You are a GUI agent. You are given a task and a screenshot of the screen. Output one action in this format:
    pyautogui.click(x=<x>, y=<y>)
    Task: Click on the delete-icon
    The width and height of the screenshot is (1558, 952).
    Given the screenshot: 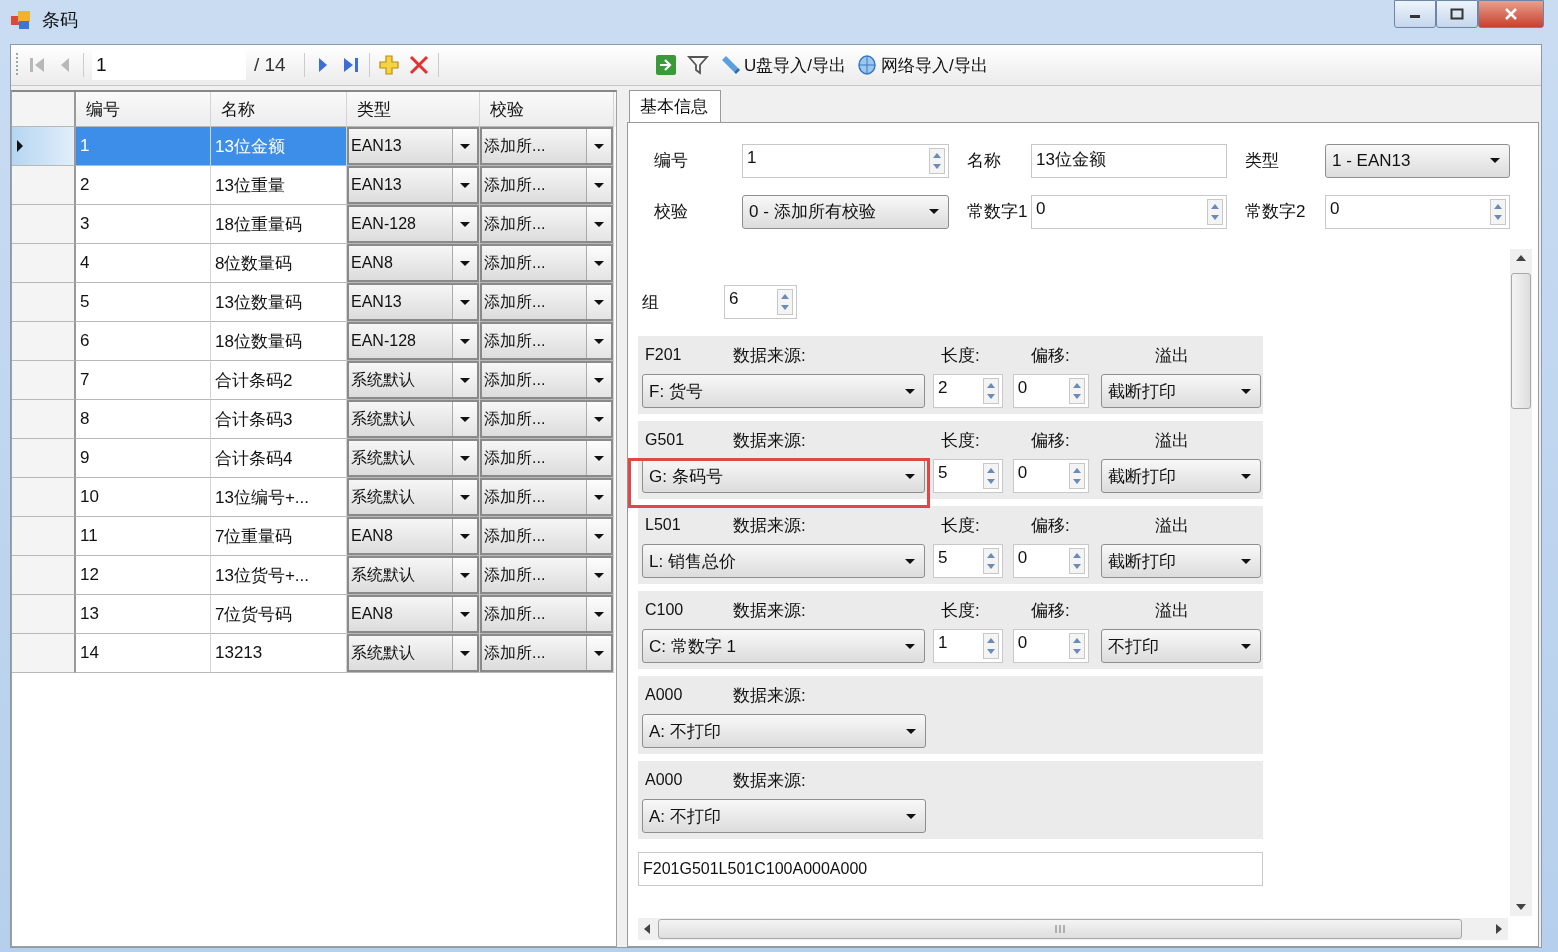 What is the action you would take?
    pyautogui.click(x=419, y=65)
    